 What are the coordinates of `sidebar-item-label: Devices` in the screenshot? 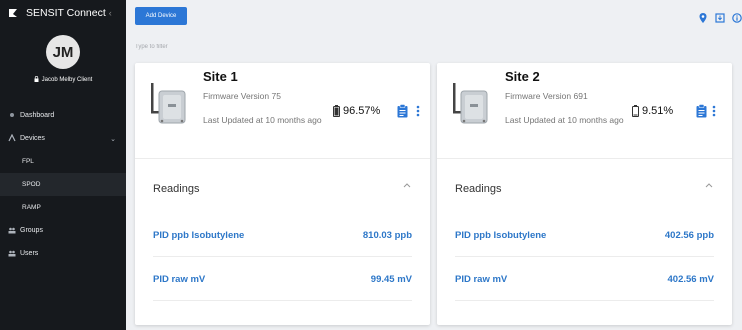 It's located at (32, 138).